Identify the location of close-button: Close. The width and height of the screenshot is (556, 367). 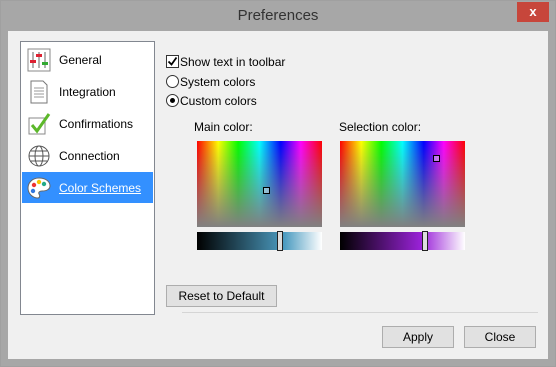
(500, 337).